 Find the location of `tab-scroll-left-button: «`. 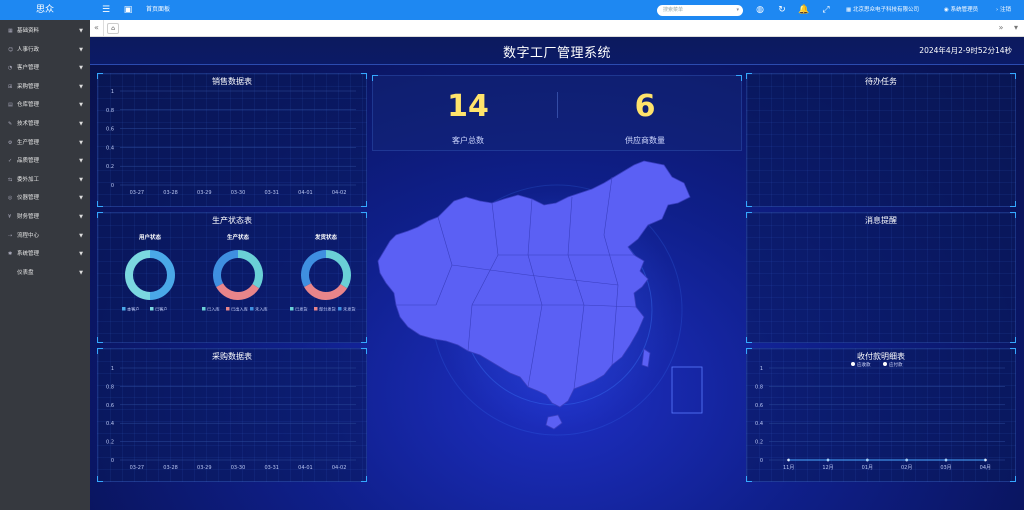

tab-scroll-left-button: « is located at coordinates (97, 28).